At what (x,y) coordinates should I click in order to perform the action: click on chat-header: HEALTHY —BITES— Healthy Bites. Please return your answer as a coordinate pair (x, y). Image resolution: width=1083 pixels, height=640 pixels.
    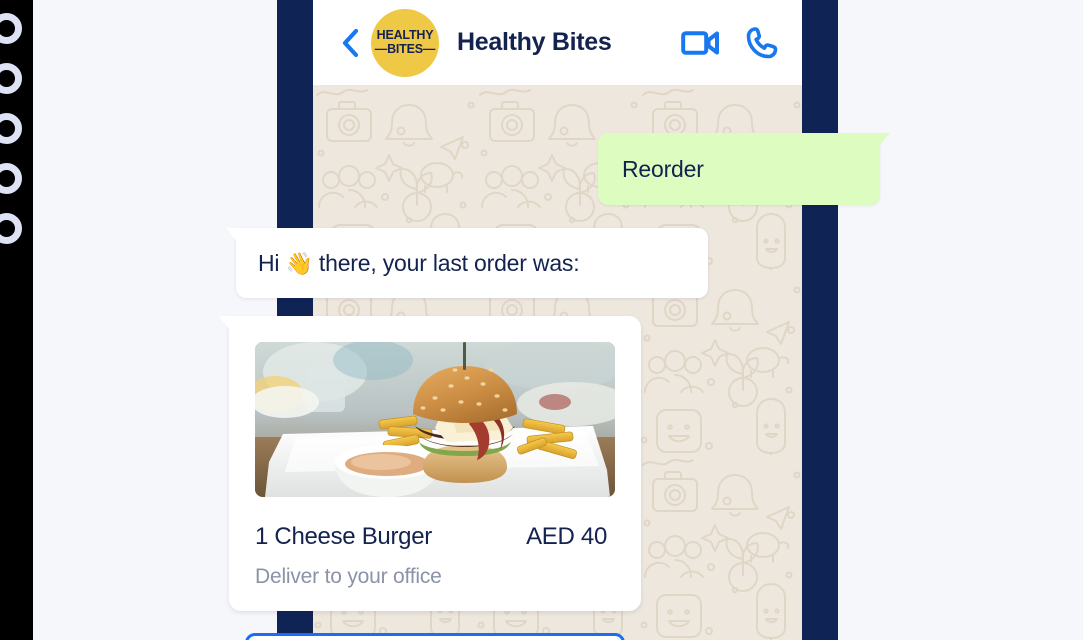
    Looking at the image, I should click on (557, 42).